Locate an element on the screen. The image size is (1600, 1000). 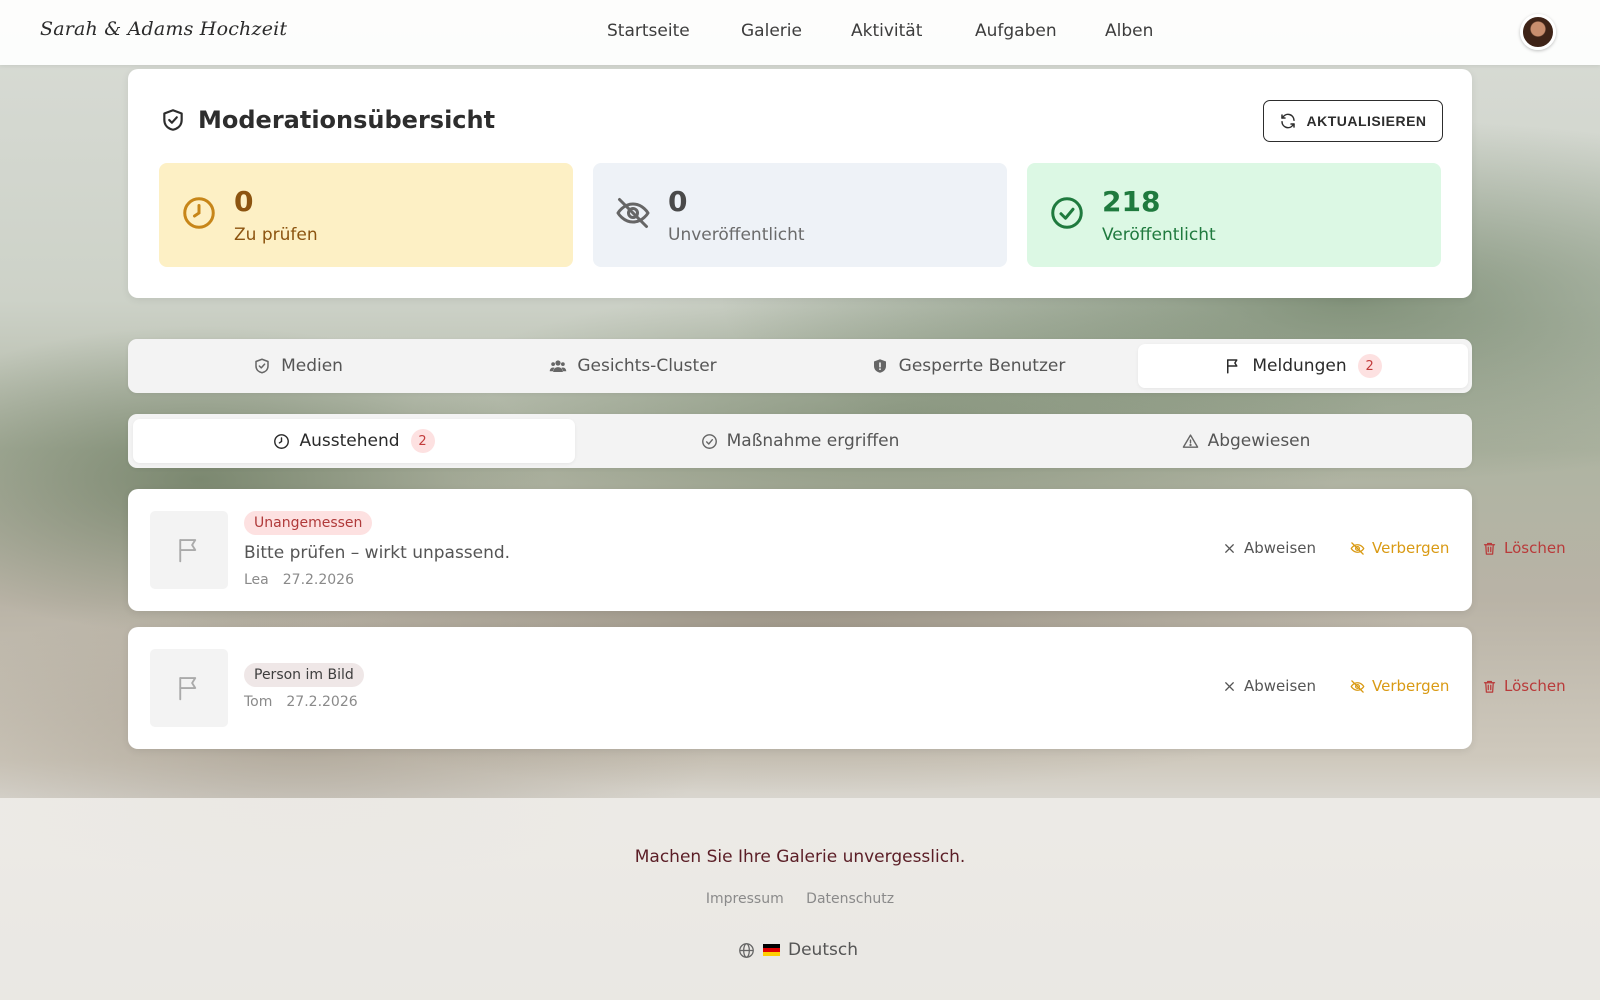
warning-icon is located at coordinates (1190, 440).